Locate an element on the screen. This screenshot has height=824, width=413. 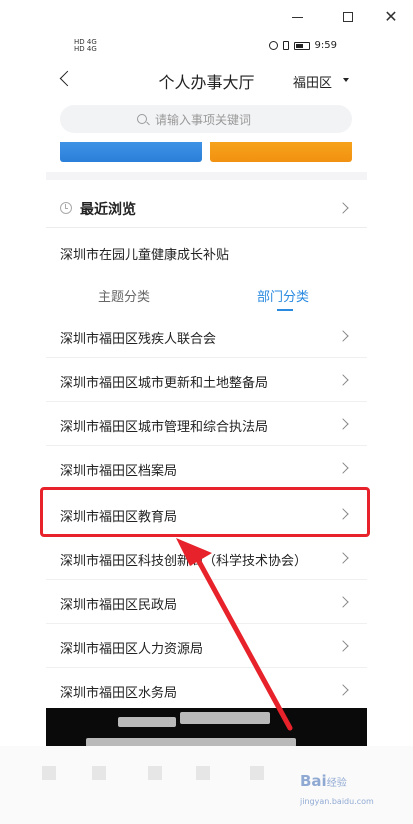
dropdown-caret-icon is located at coordinates (346, 80).